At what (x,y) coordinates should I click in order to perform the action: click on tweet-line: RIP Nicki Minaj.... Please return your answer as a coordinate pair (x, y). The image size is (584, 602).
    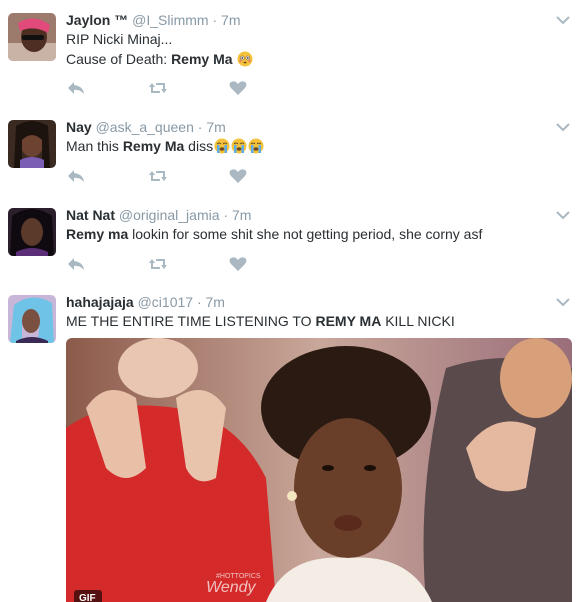
    Looking at the image, I should click on (119, 39).